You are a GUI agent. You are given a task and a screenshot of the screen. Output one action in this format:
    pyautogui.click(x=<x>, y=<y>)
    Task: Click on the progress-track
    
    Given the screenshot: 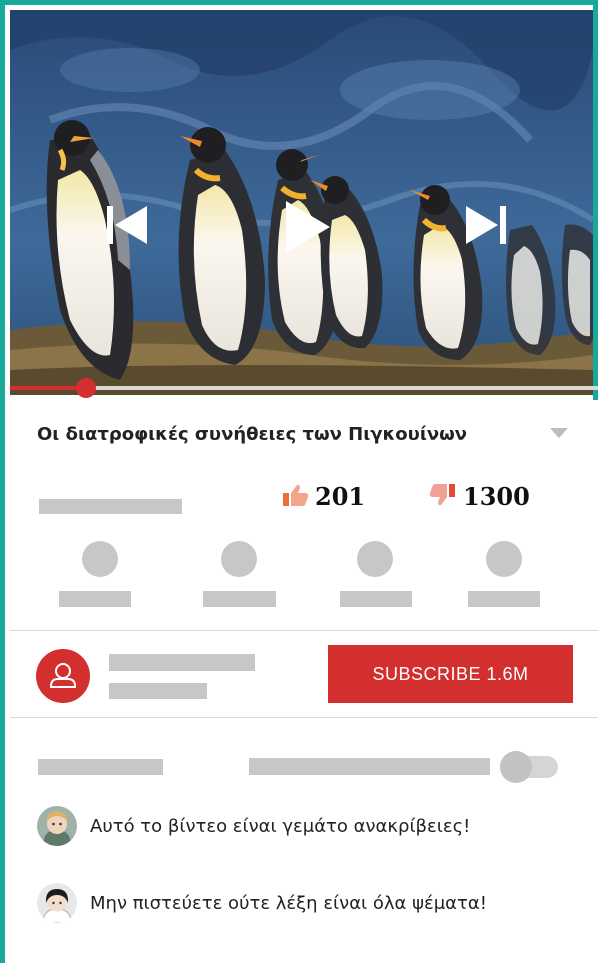 What is the action you would take?
    pyautogui.click(x=304, y=388)
    